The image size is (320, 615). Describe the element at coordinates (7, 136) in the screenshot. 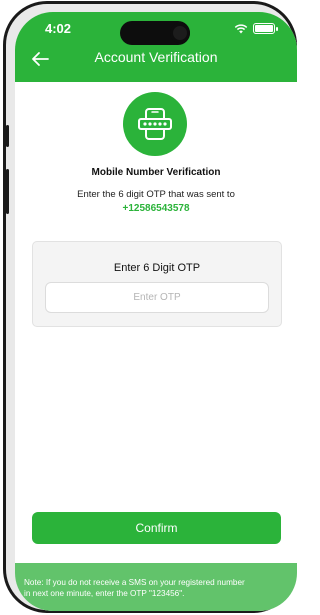

I see `mute-switch` at that location.